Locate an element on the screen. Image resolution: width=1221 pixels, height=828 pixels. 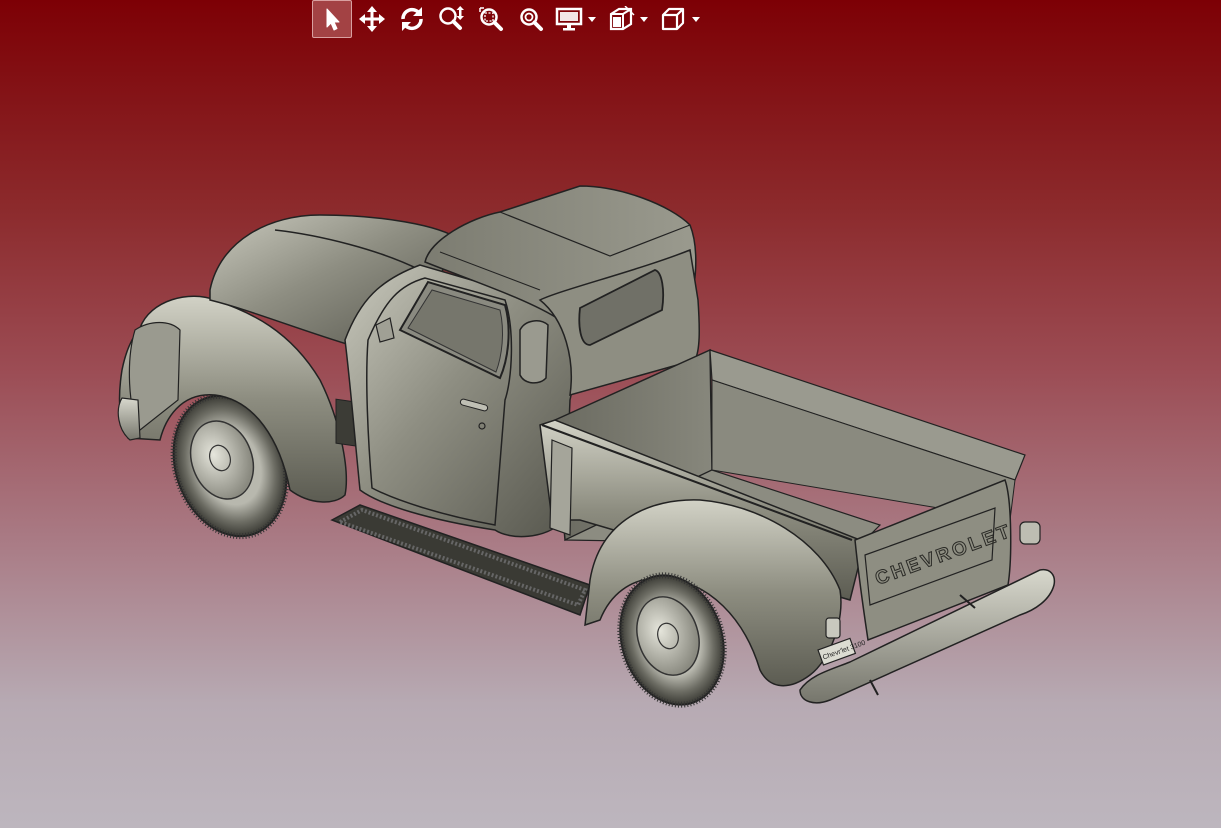
front-bumper is located at coordinates (129, 419).